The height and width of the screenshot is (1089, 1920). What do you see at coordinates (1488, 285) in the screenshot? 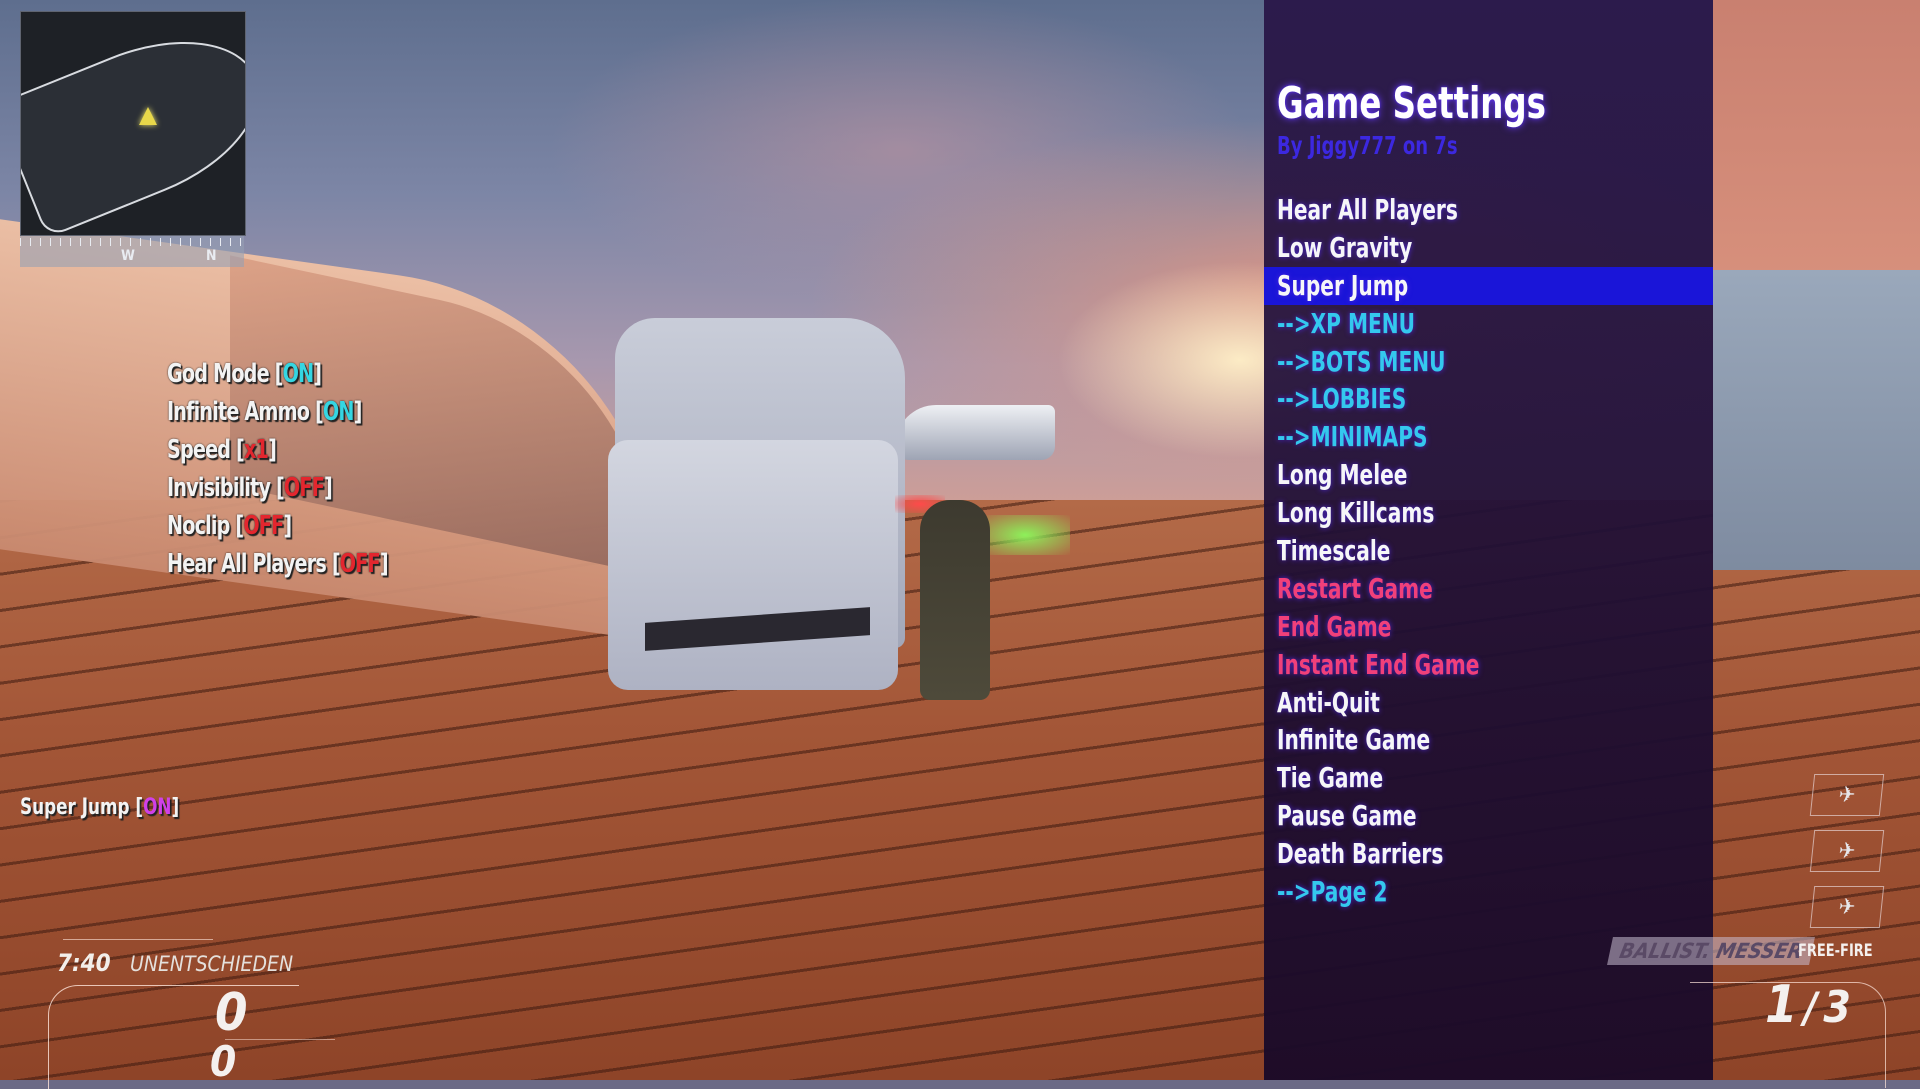
I see `menu-item-super-jump: Super Jump` at bounding box center [1488, 285].